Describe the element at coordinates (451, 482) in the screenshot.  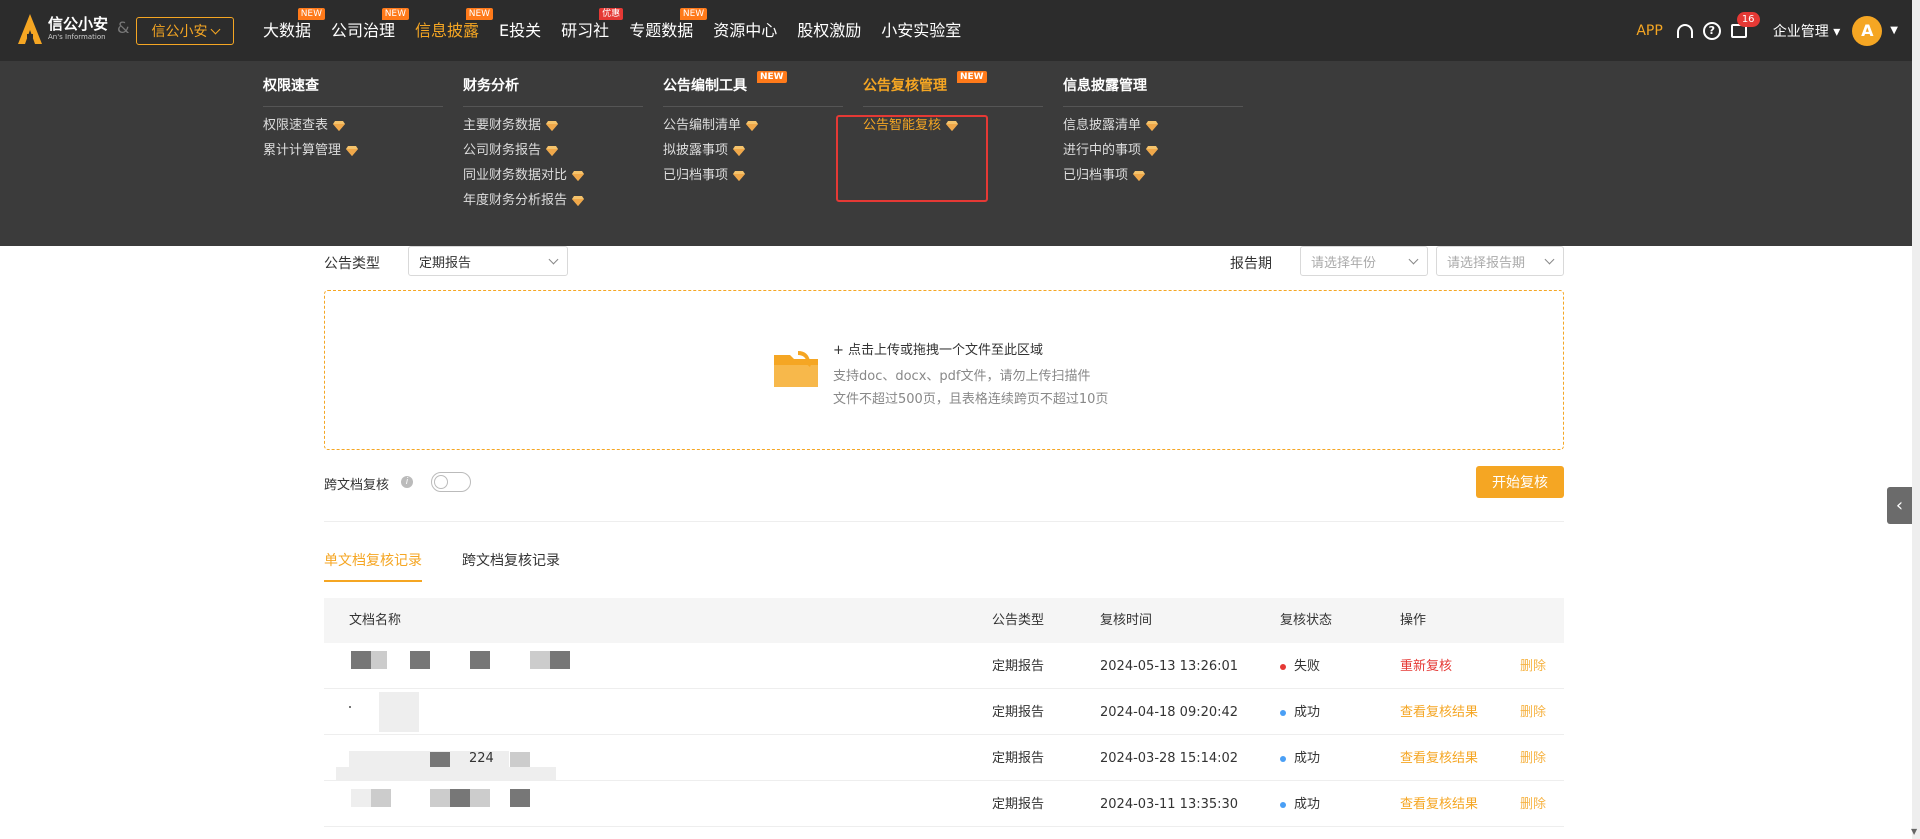
I see `cross-doc-toggle` at that location.